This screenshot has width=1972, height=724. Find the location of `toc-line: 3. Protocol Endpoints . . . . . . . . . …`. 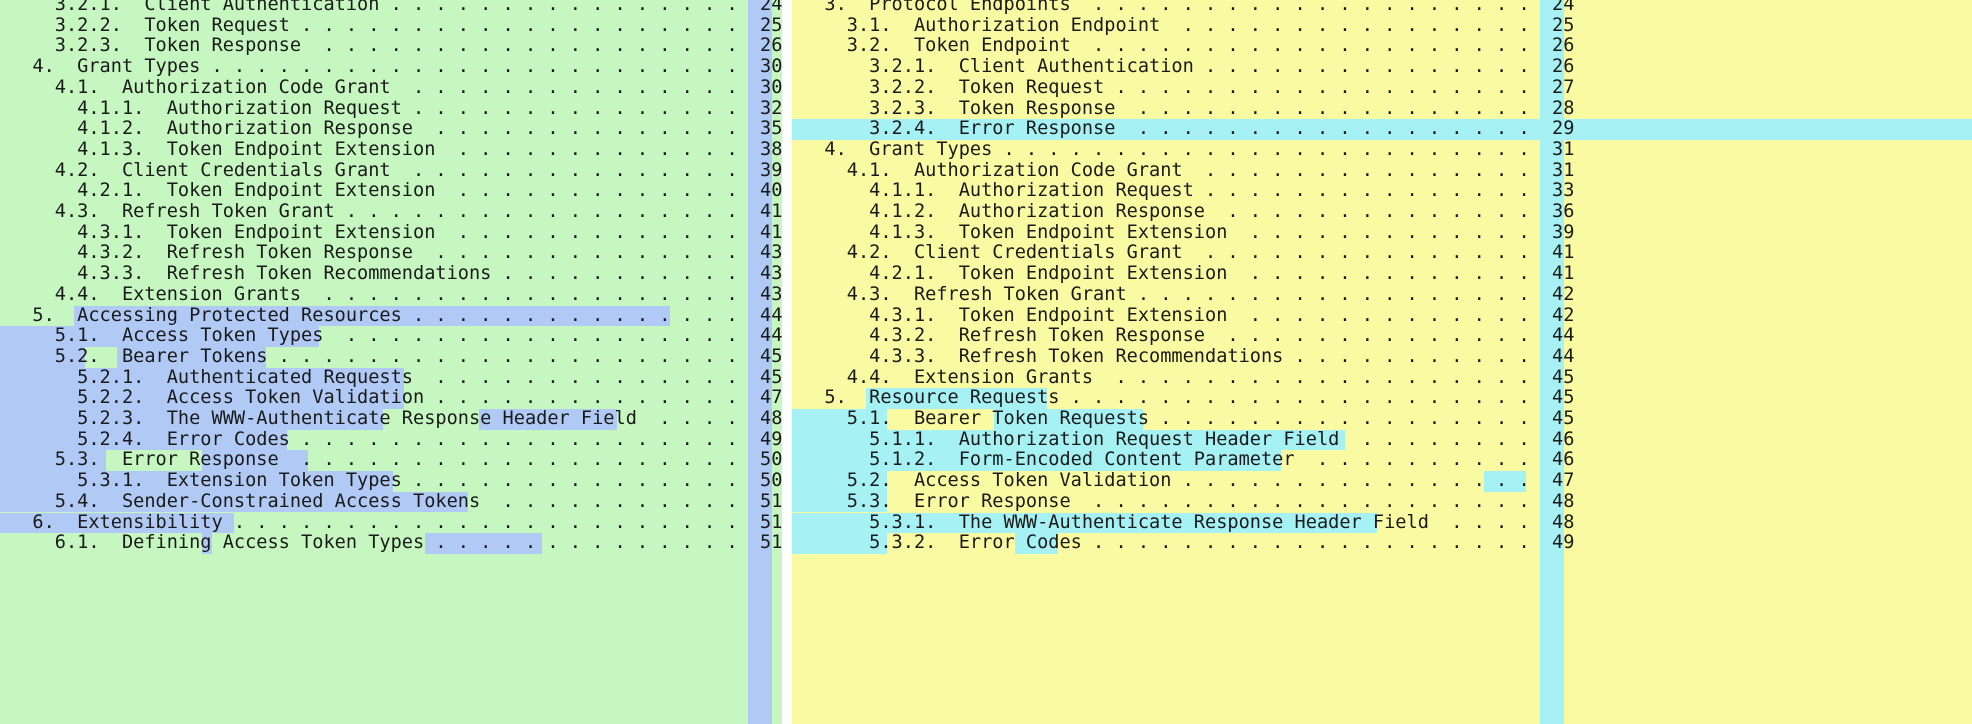

toc-line: 3. Protocol Endpoints . . . . . . . . . … is located at coordinates (1382, 8).